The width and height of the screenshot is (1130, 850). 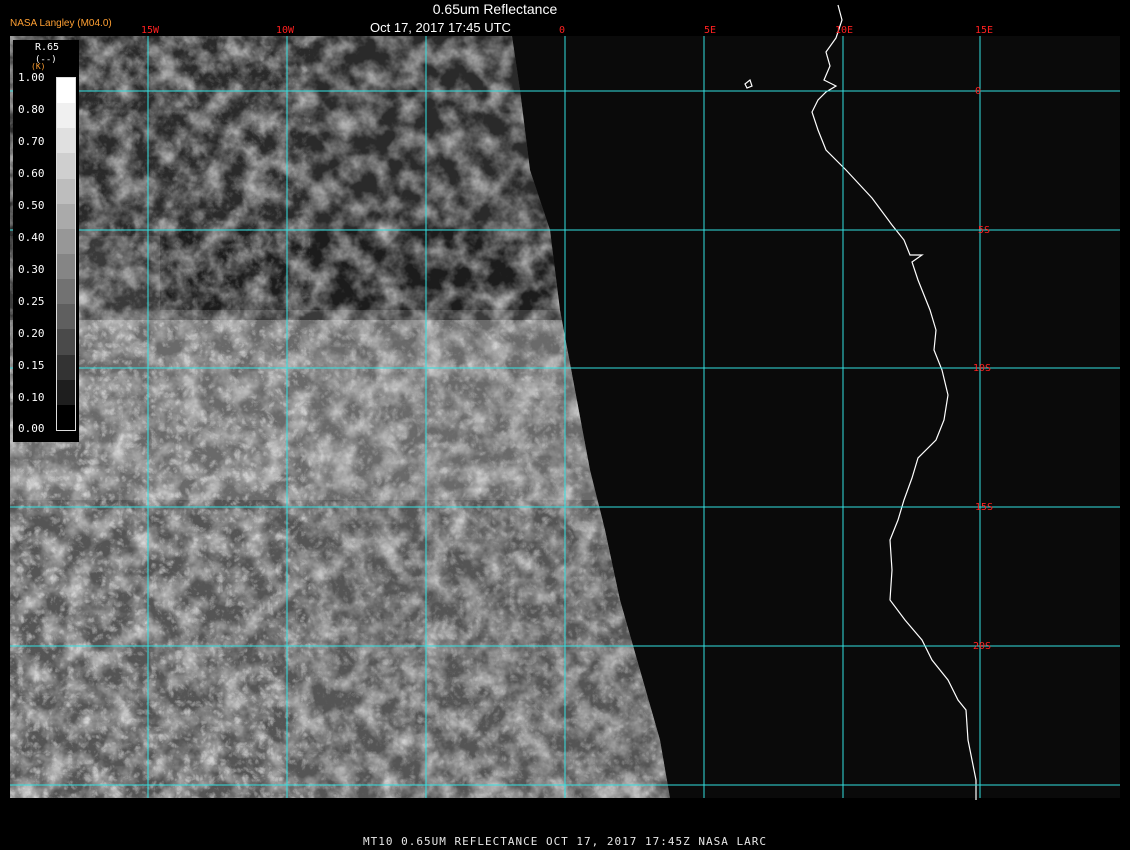 I want to click on longitude-label: 10E, so click(x=844, y=30).